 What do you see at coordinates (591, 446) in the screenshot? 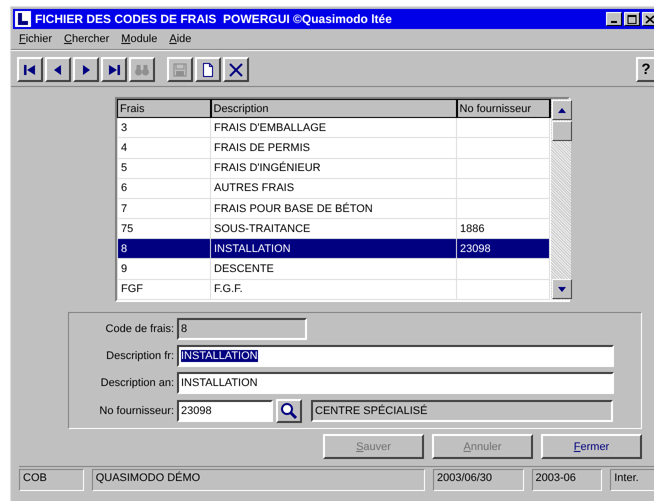
I see `push-button: Fermer` at bounding box center [591, 446].